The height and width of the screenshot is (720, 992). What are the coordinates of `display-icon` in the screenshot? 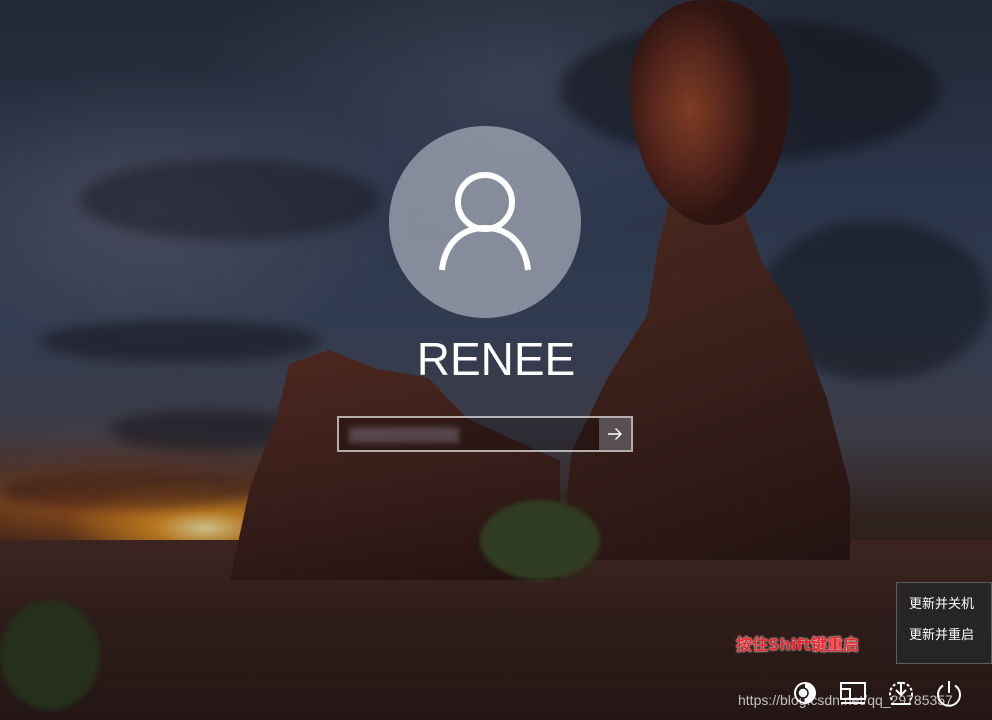 It's located at (853, 693).